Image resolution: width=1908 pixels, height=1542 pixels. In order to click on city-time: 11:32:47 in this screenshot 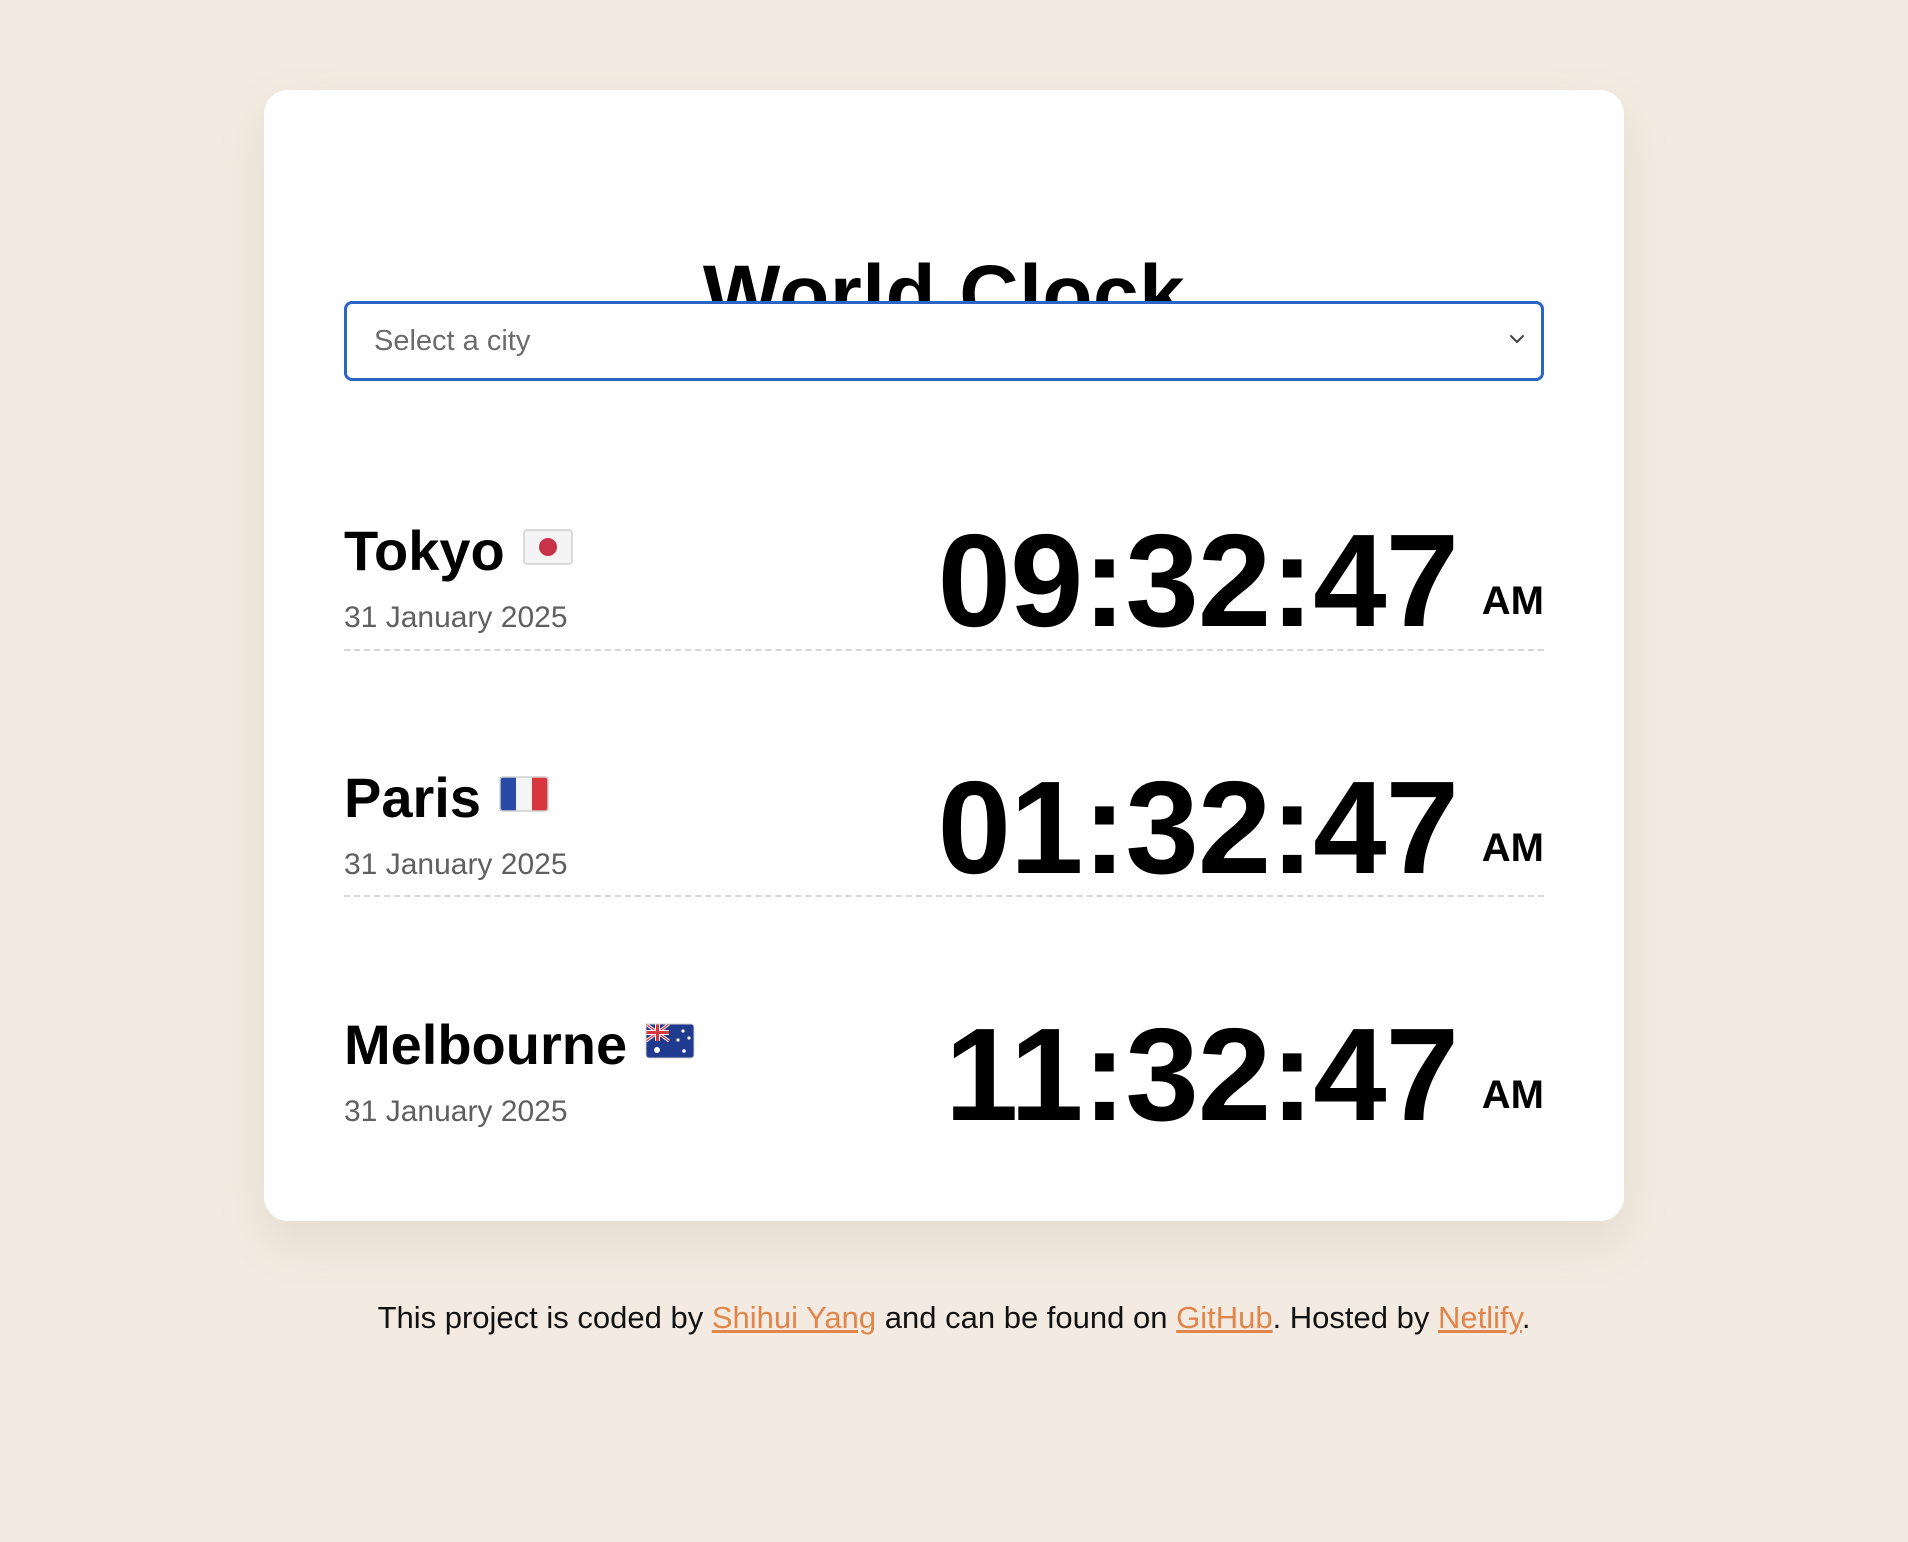, I will do `click(1201, 1074)`.